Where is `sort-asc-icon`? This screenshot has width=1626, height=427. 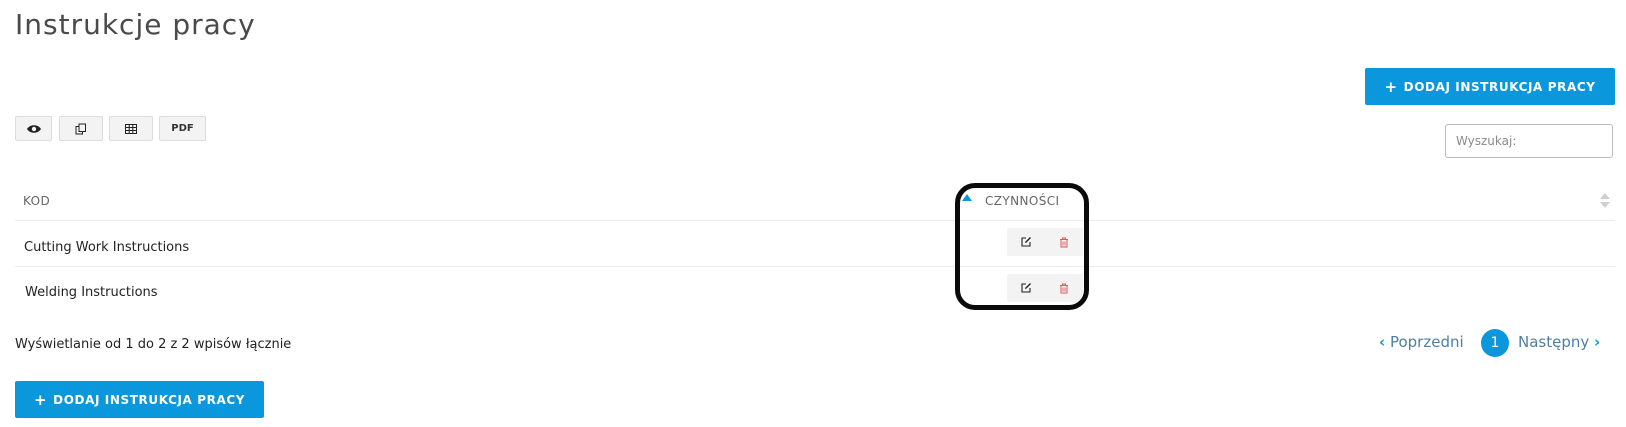 sort-asc-icon is located at coordinates (967, 197).